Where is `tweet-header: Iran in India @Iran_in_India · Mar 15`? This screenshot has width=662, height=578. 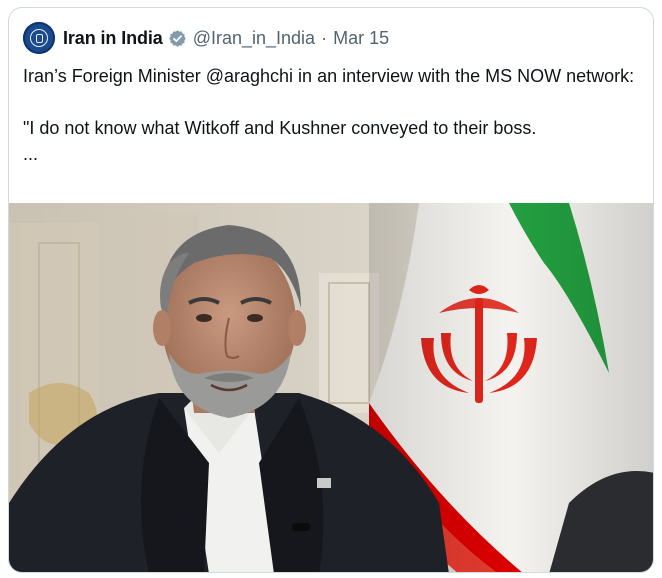
tweet-header: Iran in India @Iran_in_India · Mar 15 is located at coordinates (206, 38).